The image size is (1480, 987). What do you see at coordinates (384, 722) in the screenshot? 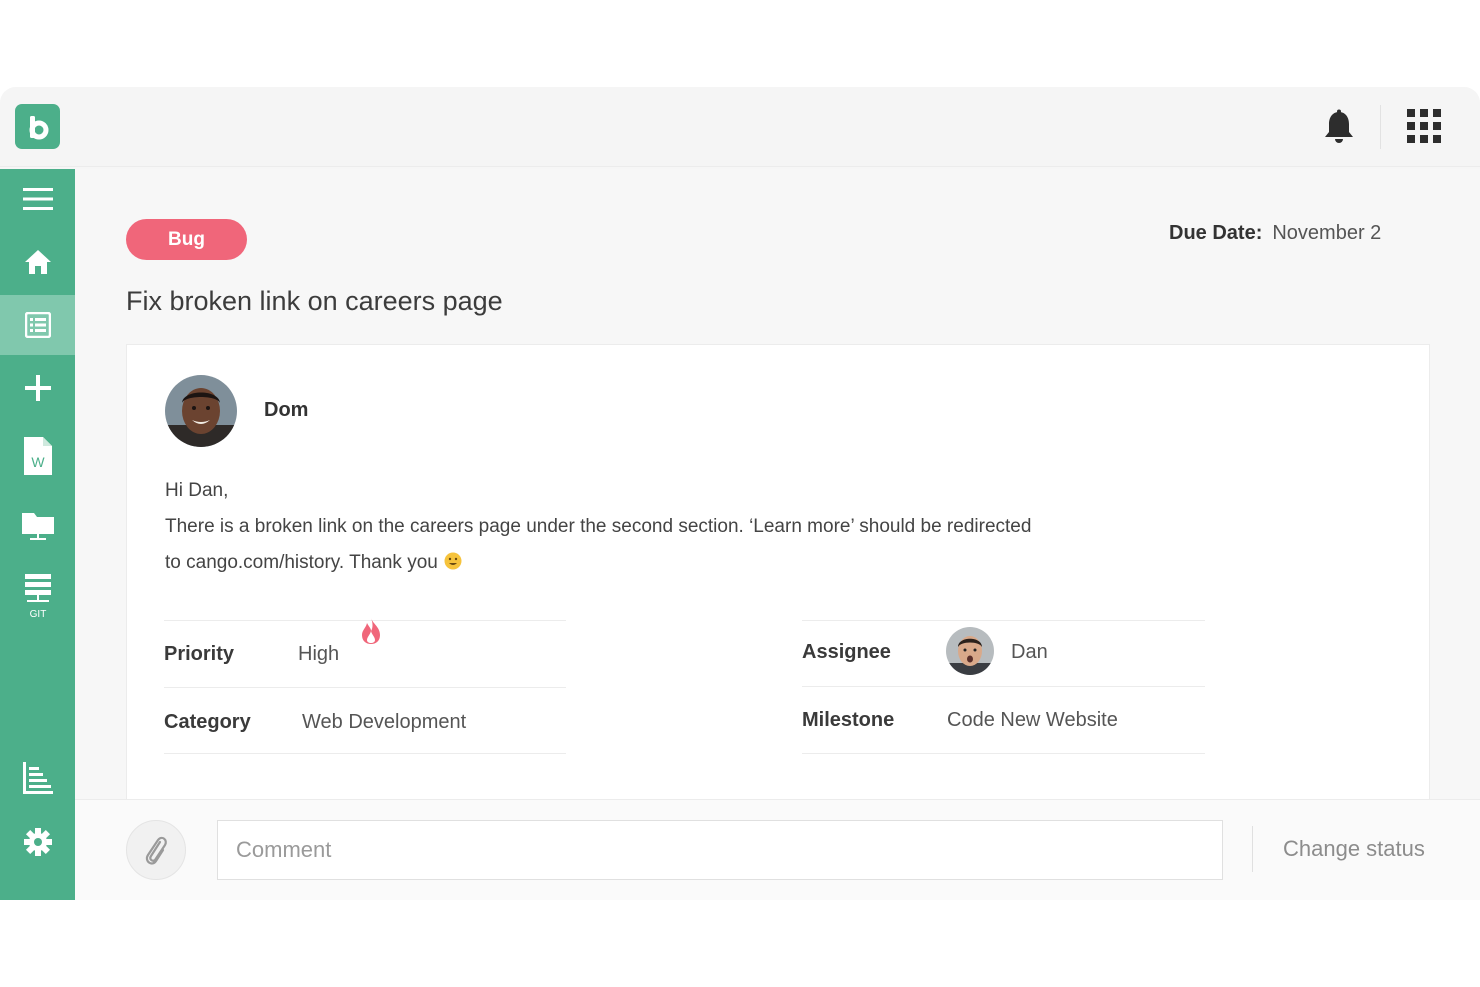
I see `category-value: Web Development` at bounding box center [384, 722].